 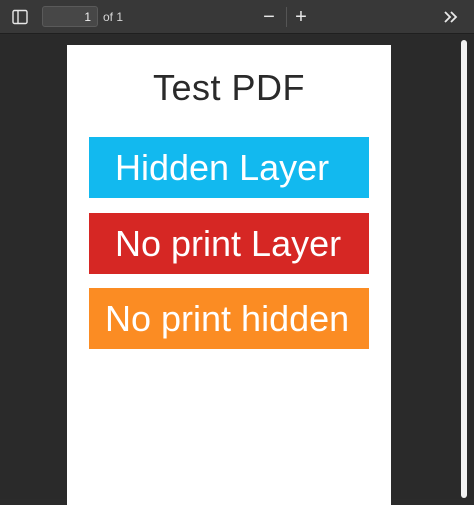 I want to click on zoom-out-button: −, so click(x=269, y=17).